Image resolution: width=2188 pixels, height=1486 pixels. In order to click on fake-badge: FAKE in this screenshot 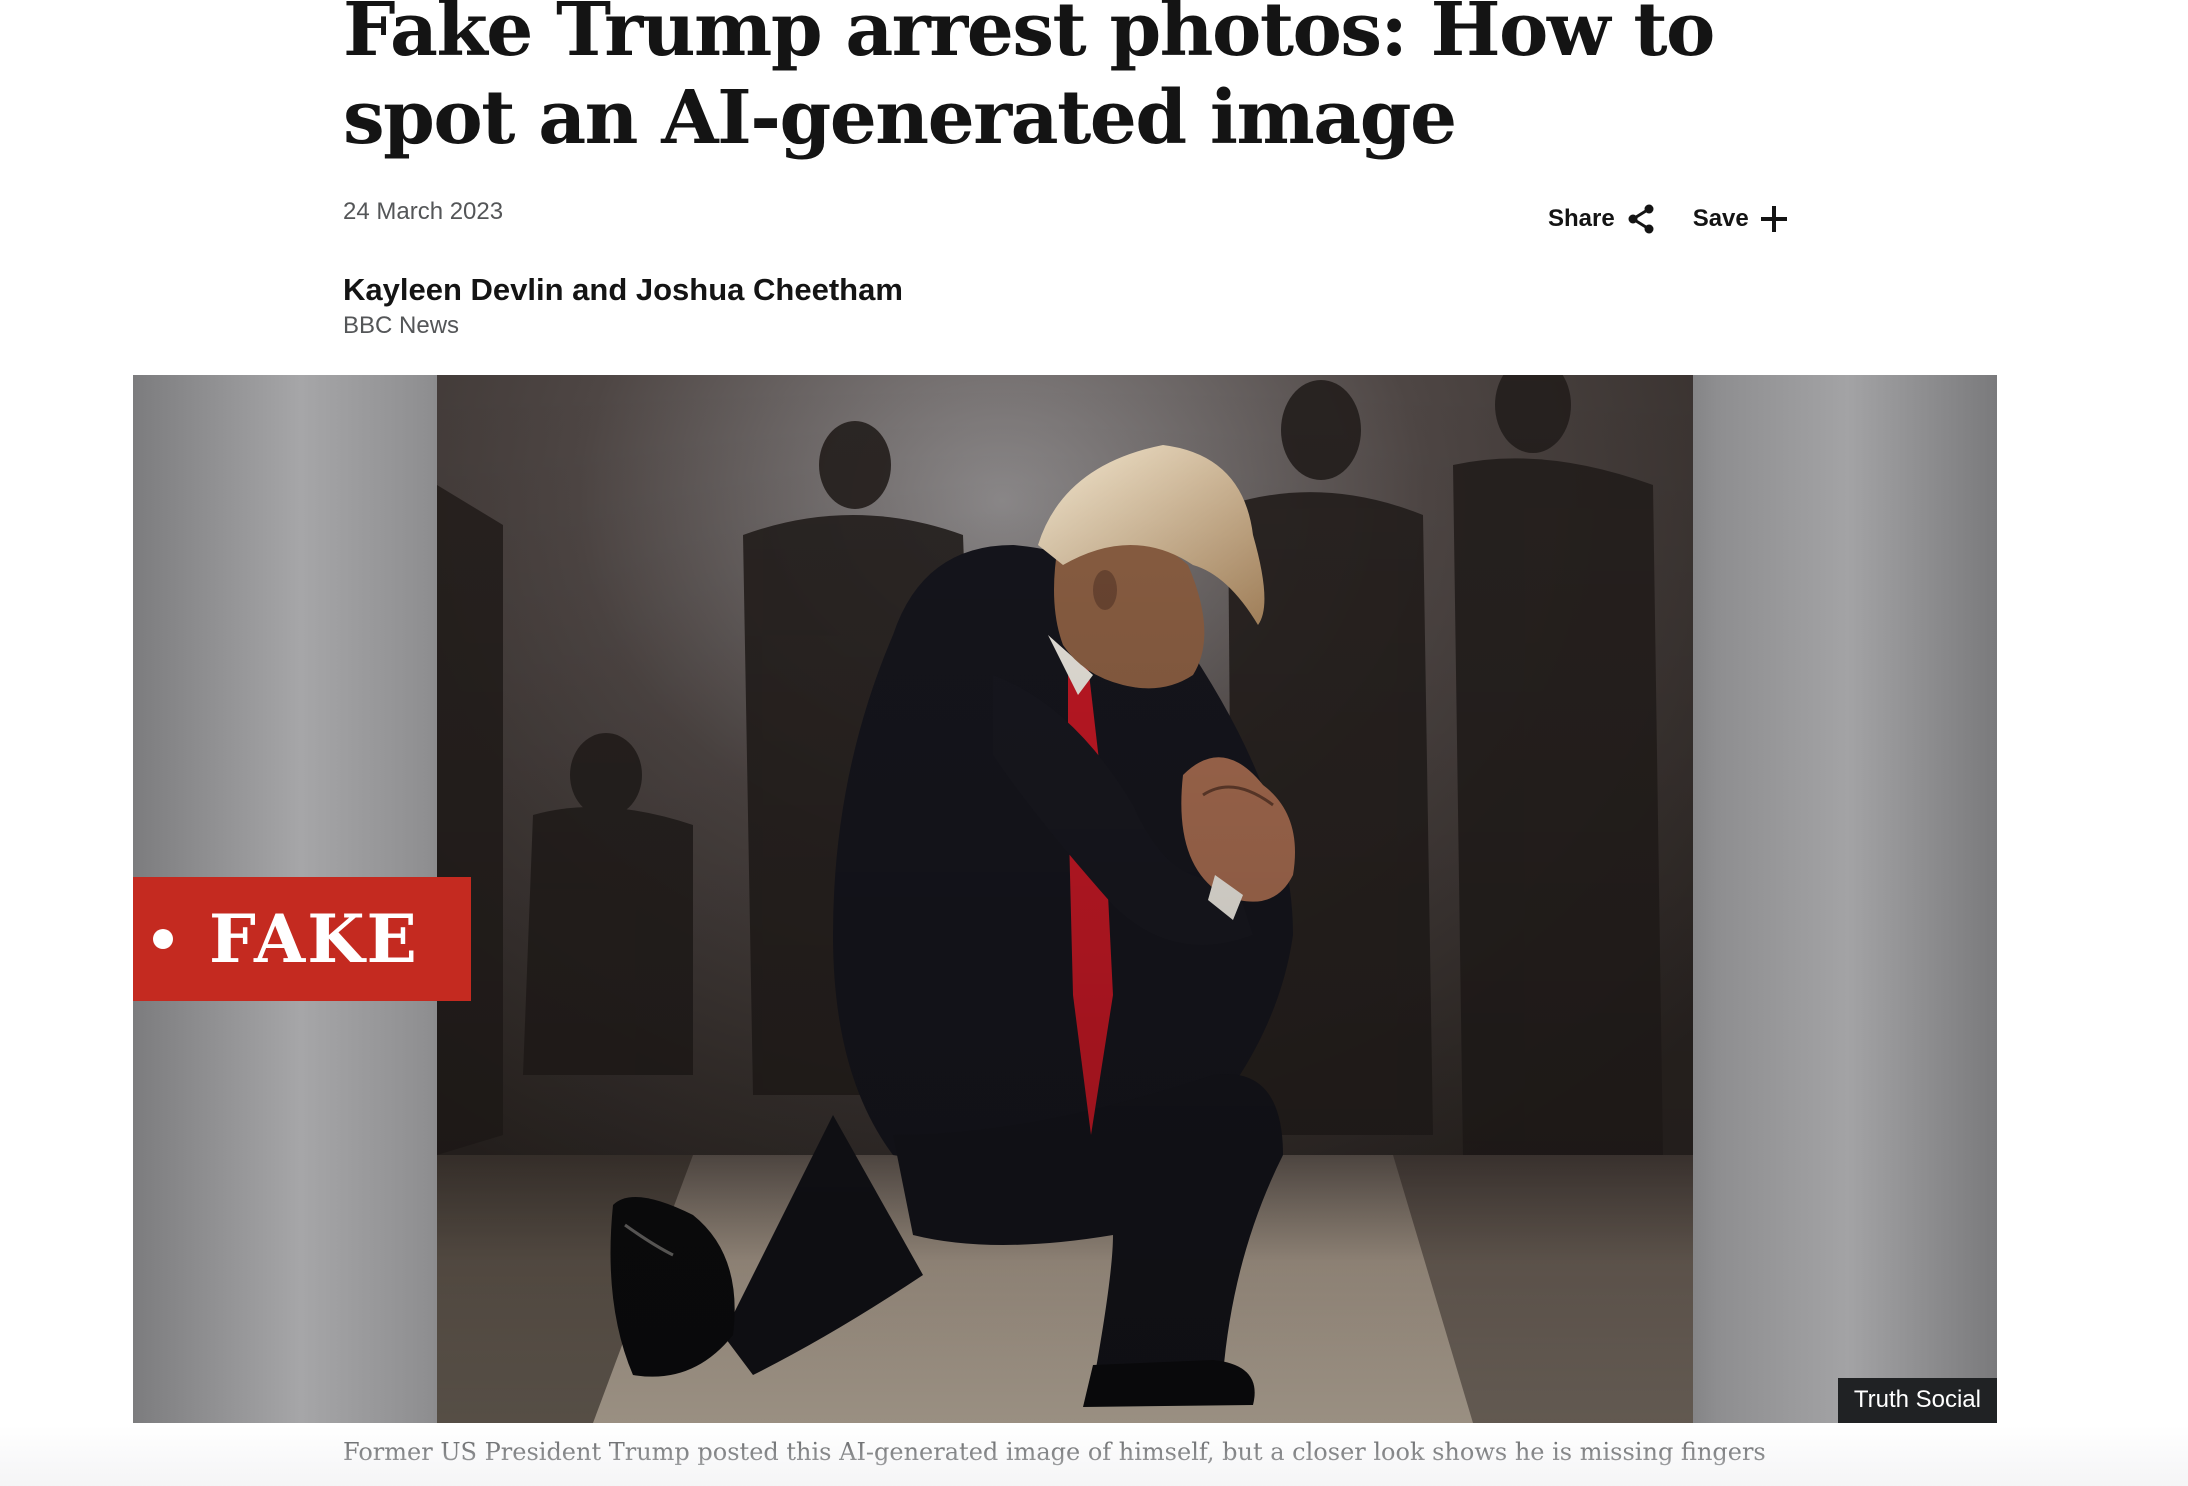, I will do `click(302, 939)`.